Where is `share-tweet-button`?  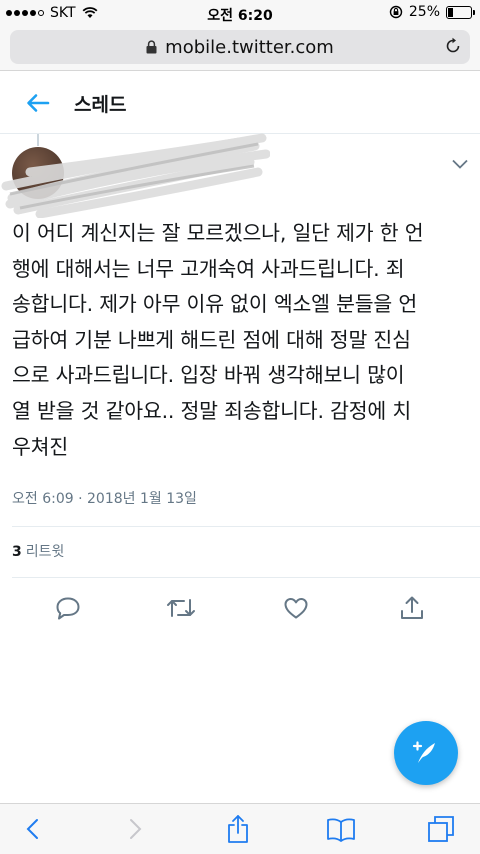 share-tweet-button is located at coordinates (412, 608).